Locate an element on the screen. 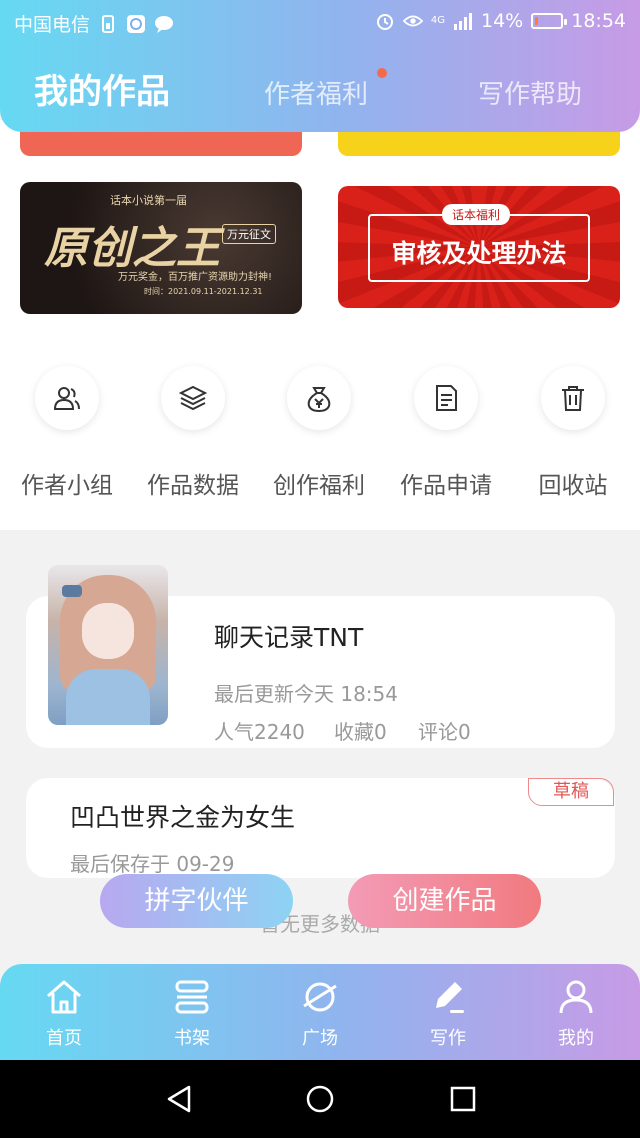 The image size is (640, 1138). tab-writing-help: 写作帮助 is located at coordinates (530, 92).